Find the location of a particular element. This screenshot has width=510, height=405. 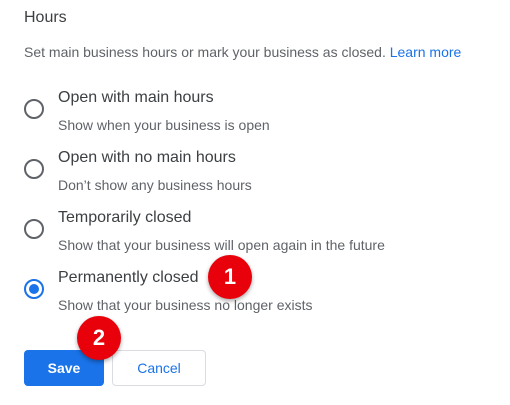

option-label: Open with main hours is located at coordinates (136, 97).